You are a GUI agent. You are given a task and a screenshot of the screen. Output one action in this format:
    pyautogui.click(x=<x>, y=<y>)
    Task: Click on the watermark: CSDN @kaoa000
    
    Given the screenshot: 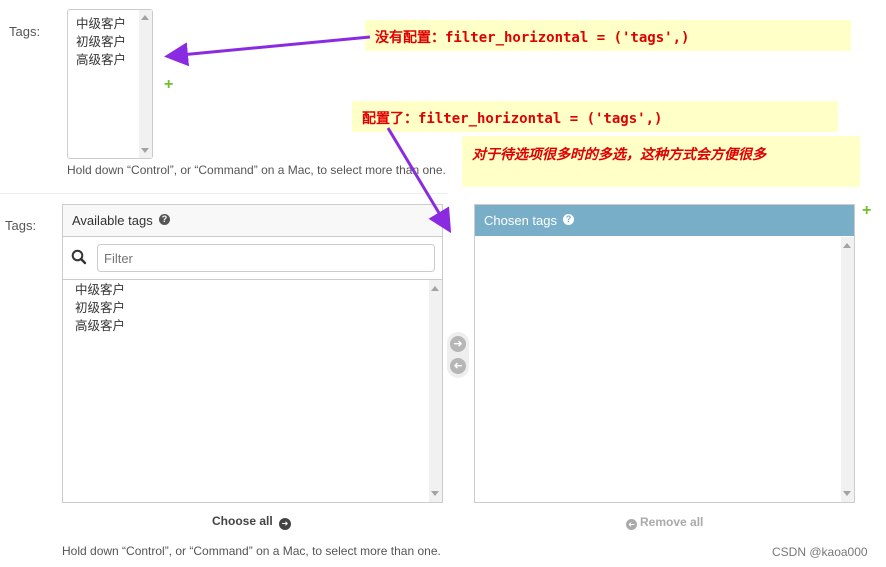 What is the action you would take?
    pyautogui.click(x=820, y=552)
    